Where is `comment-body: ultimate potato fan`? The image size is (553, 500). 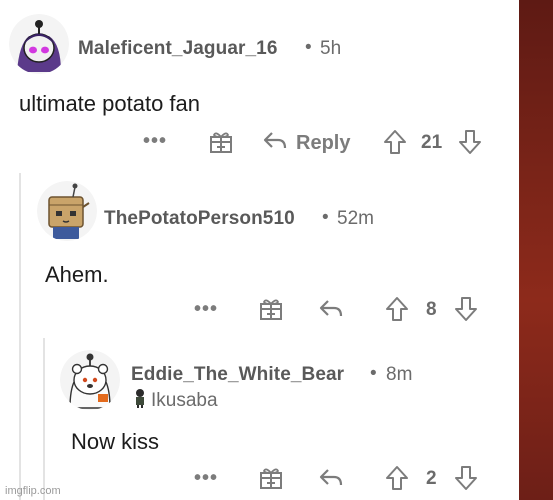
comment-body: ultimate potato fan is located at coordinates (110, 103).